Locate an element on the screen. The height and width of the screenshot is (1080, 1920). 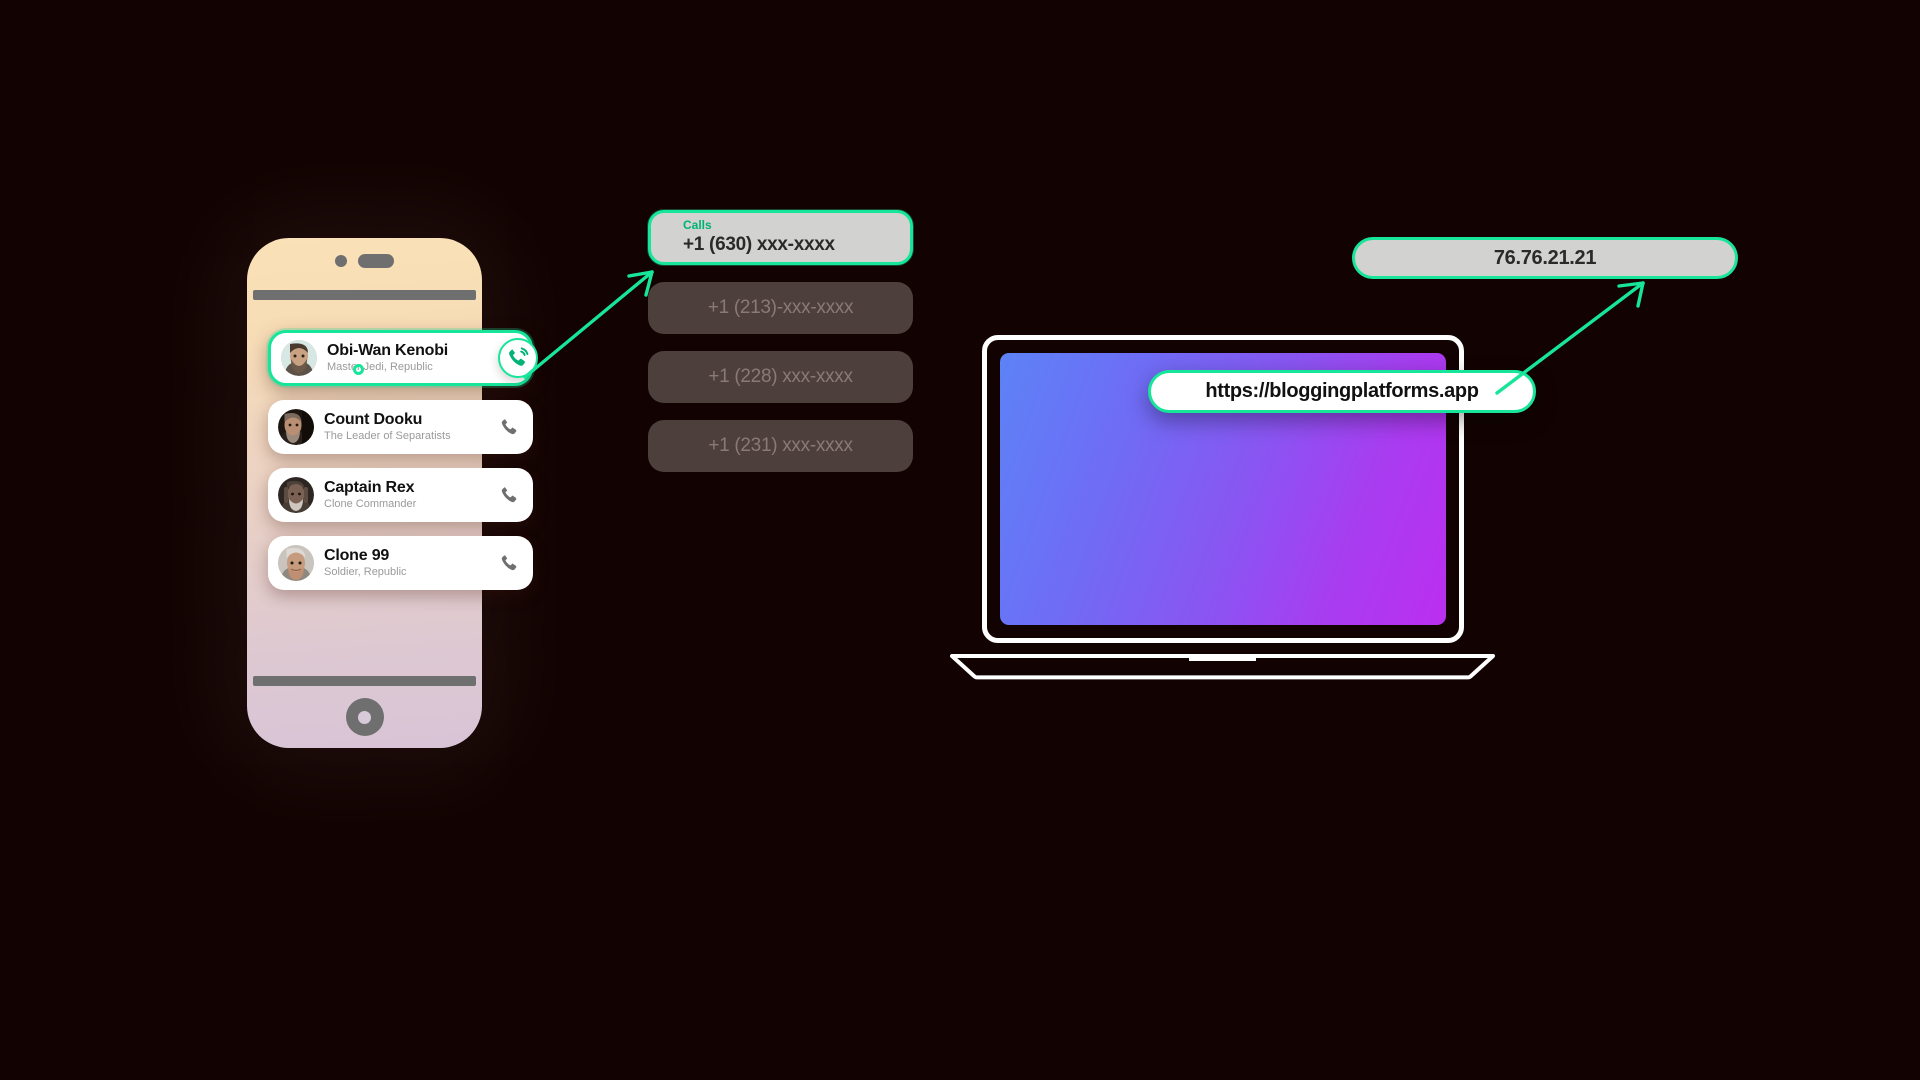
phone-divider-bottom is located at coordinates (364, 681).